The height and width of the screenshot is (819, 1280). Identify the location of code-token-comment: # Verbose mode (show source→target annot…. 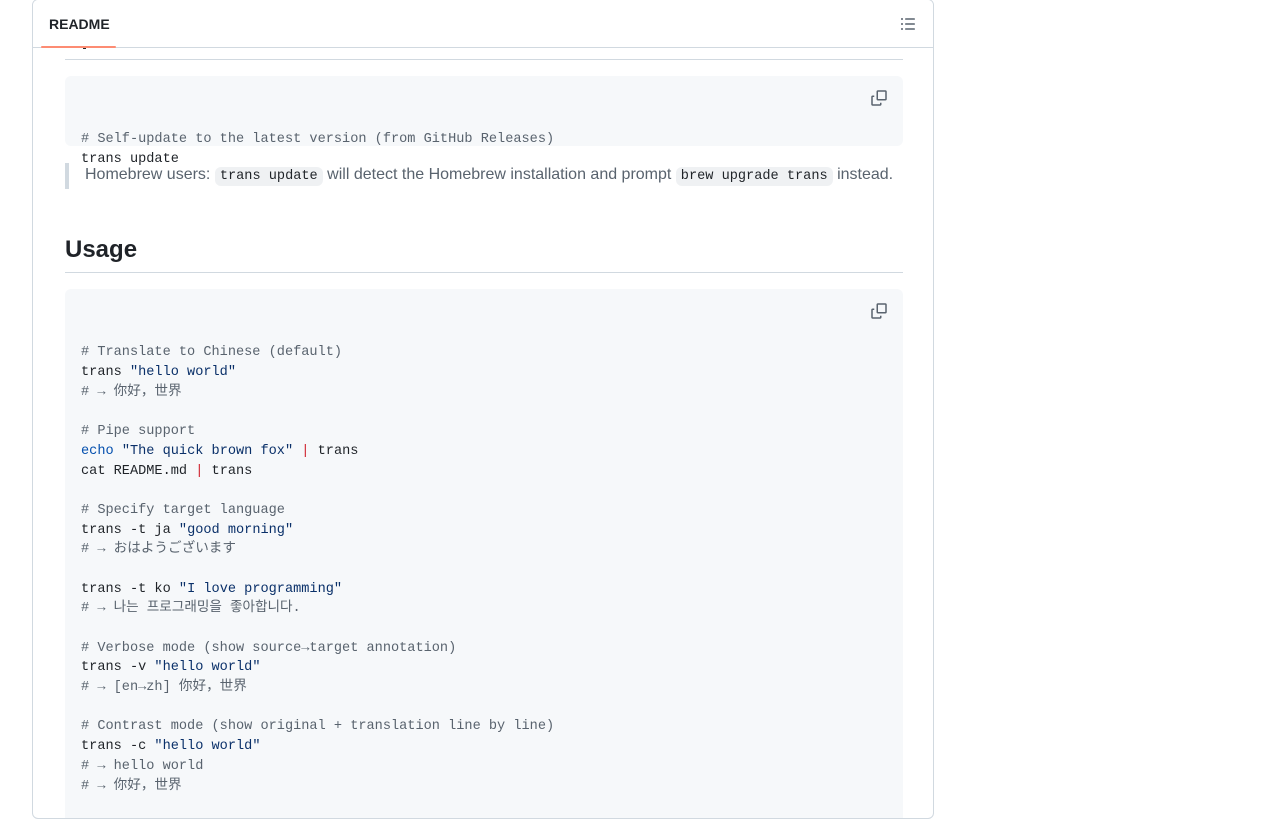
(269, 648).